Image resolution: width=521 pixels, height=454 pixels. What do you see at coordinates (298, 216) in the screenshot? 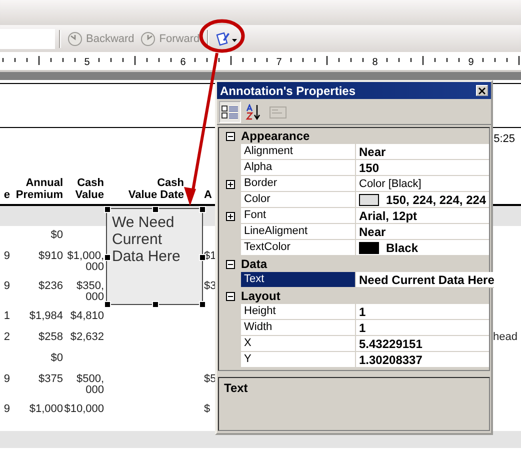
I see `property-name: Font` at bounding box center [298, 216].